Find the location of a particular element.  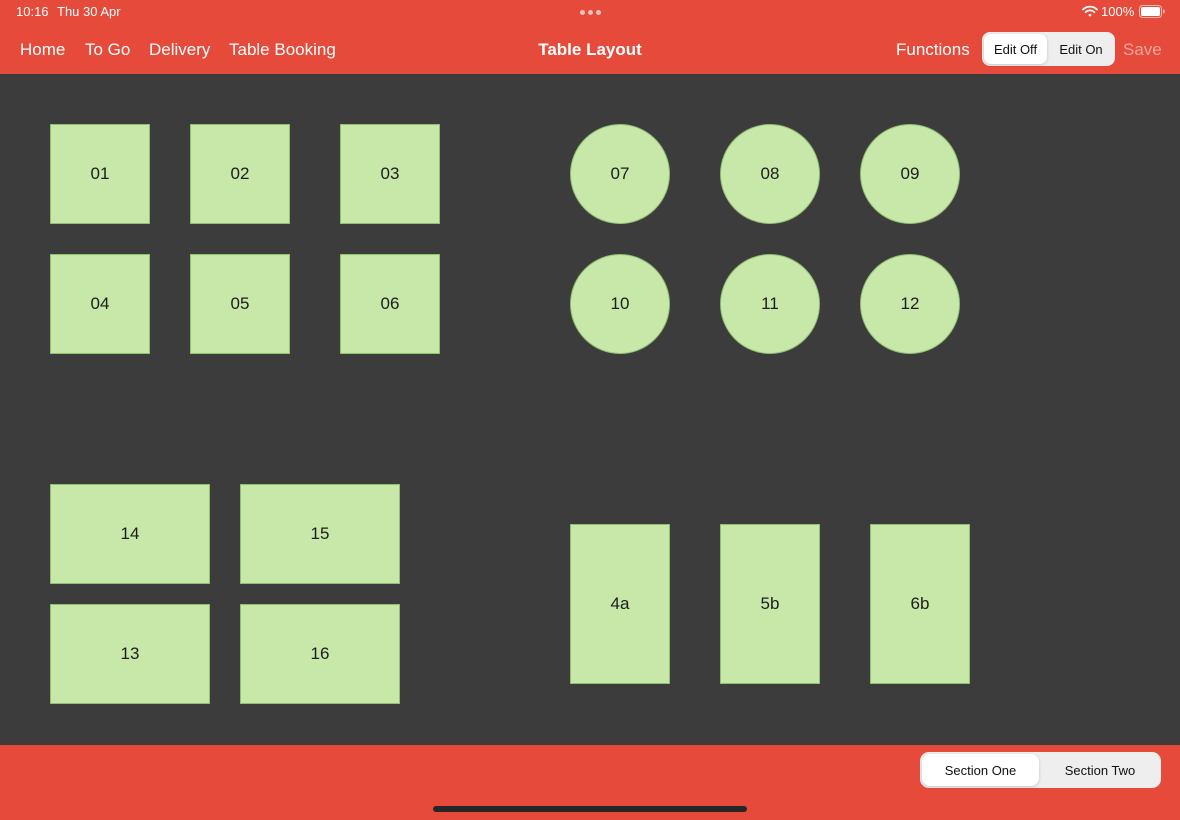

nav-delivery: Delivery is located at coordinates (179, 50).